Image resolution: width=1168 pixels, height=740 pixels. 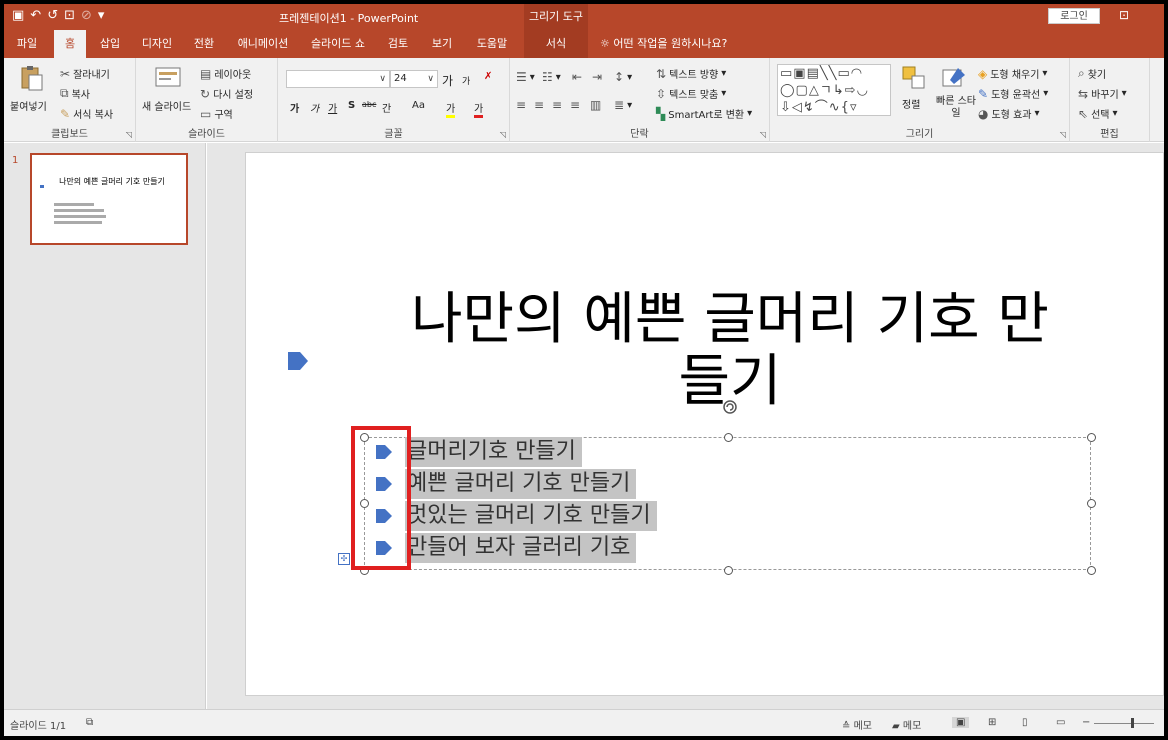 What do you see at coordinates (226, 94) in the screenshot?
I see `reset-button: ↻ 다시 설정` at bounding box center [226, 94].